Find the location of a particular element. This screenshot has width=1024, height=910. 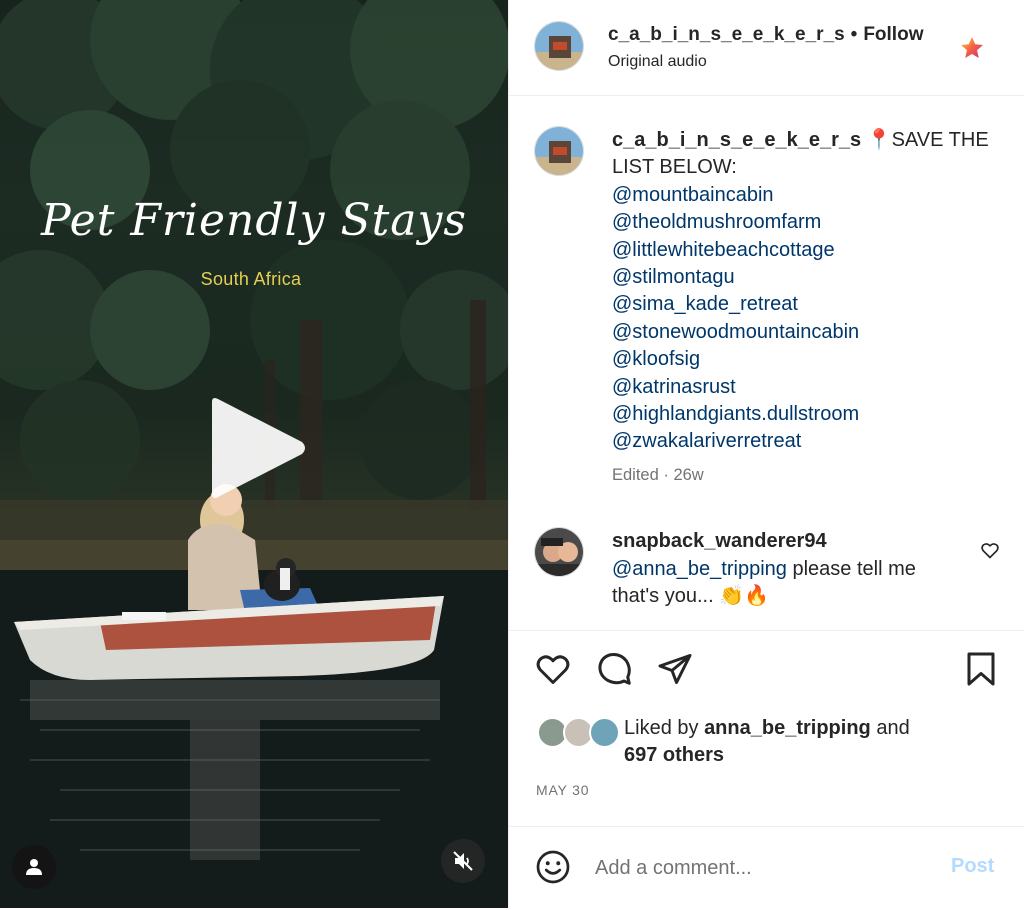

author-avatar is located at coordinates (559, 46).